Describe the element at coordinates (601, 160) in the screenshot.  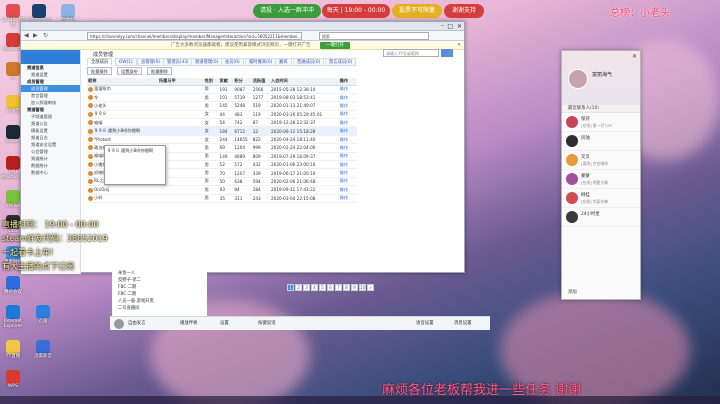
I see `contact-item: 叉叉 [离线] 空白咖啡` at that location.